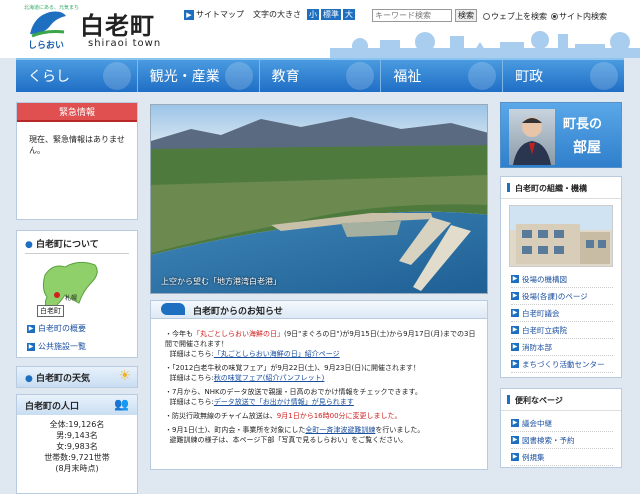  I want to click on population-households: 世帯数:9,721世帯, so click(77, 457).